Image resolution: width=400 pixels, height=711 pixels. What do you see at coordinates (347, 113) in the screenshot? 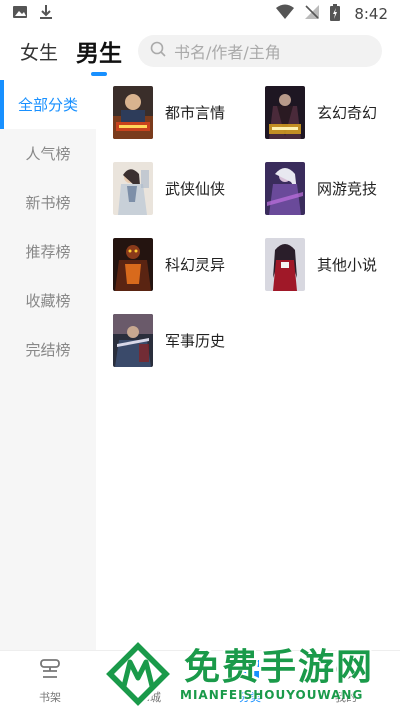
I see `category-label: 玄幻奇幻` at bounding box center [347, 113].